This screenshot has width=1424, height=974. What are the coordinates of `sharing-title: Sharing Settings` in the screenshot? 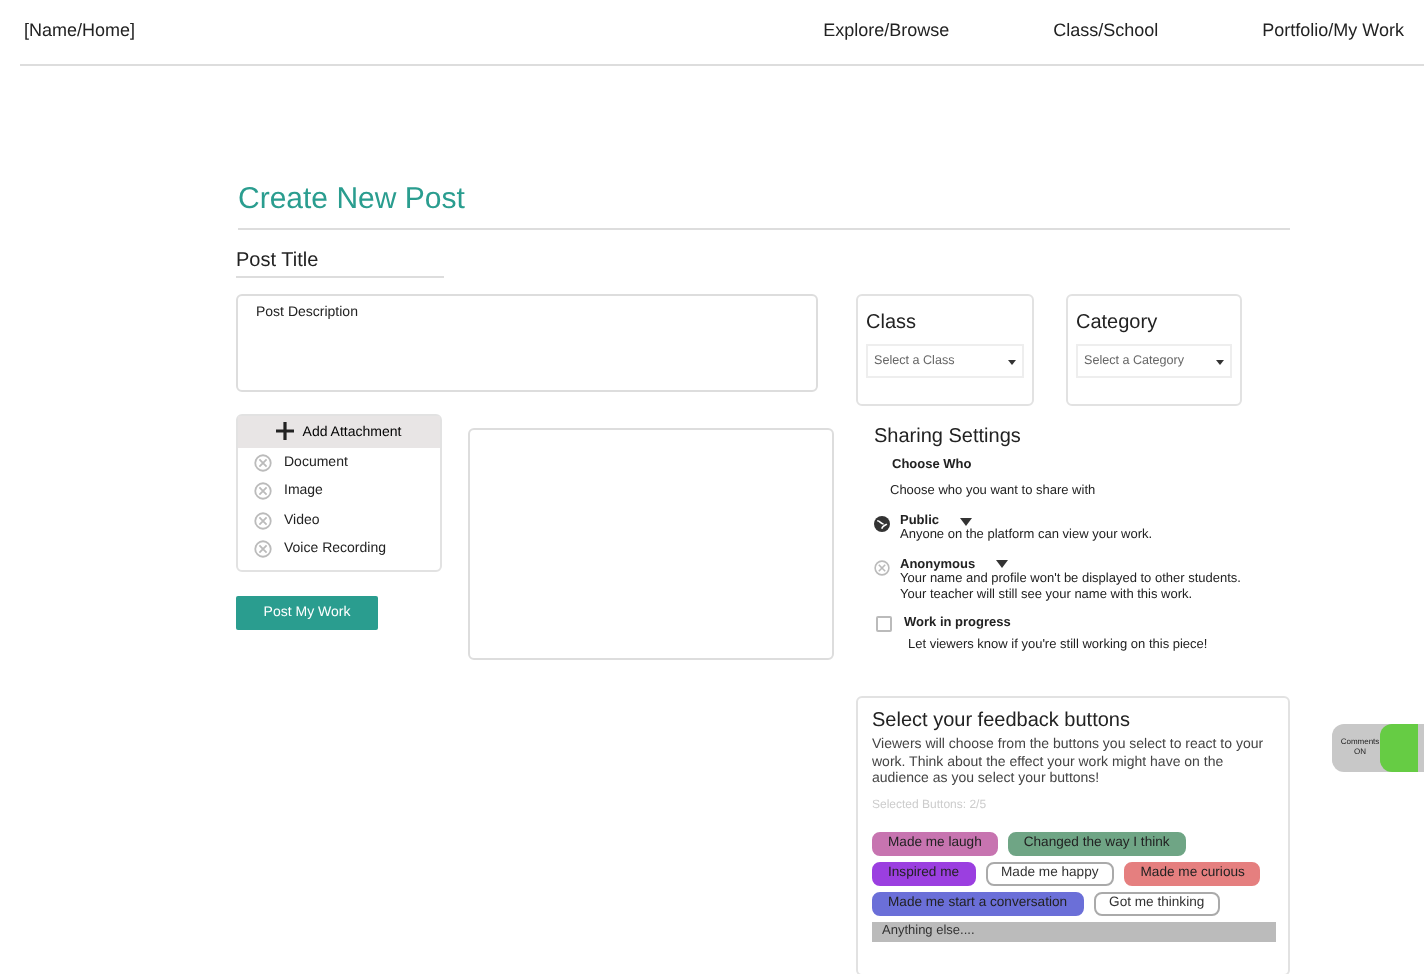 It's located at (948, 437).